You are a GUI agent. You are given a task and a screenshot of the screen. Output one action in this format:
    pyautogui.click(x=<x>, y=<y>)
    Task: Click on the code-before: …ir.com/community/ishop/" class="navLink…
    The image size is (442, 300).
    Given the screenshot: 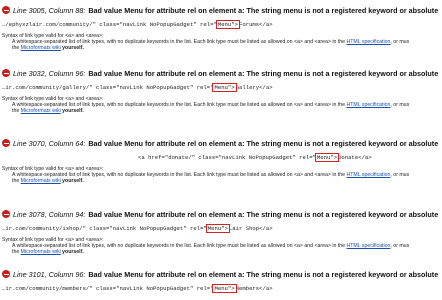 What is the action you would take?
    pyautogui.click(x=104, y=228)
    